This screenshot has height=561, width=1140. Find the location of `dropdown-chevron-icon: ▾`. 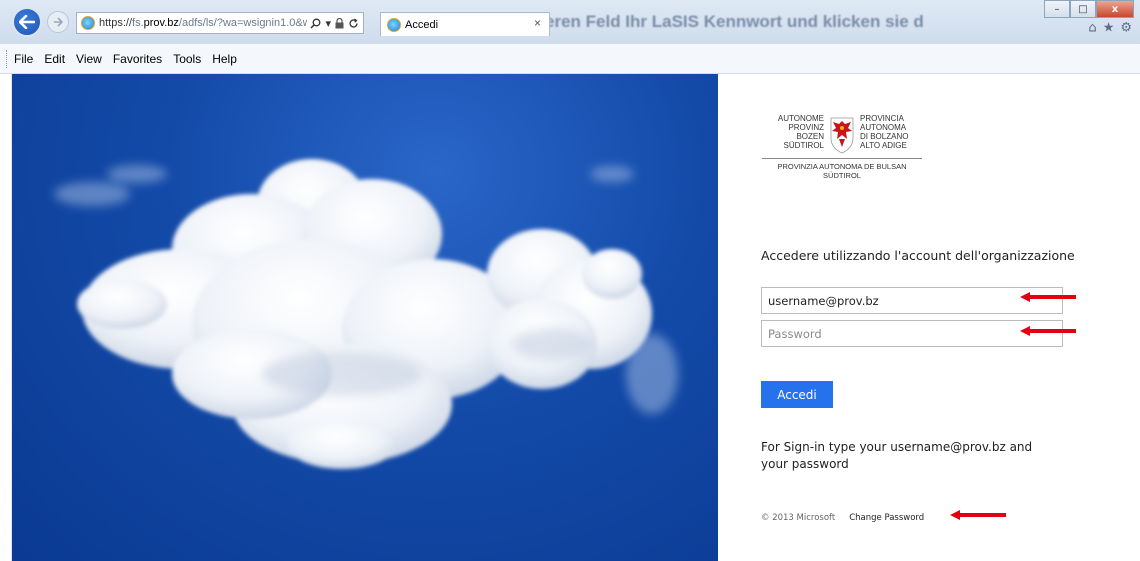

dropdown-chevron-icon: ▾ is located at coordinates (328, 23).